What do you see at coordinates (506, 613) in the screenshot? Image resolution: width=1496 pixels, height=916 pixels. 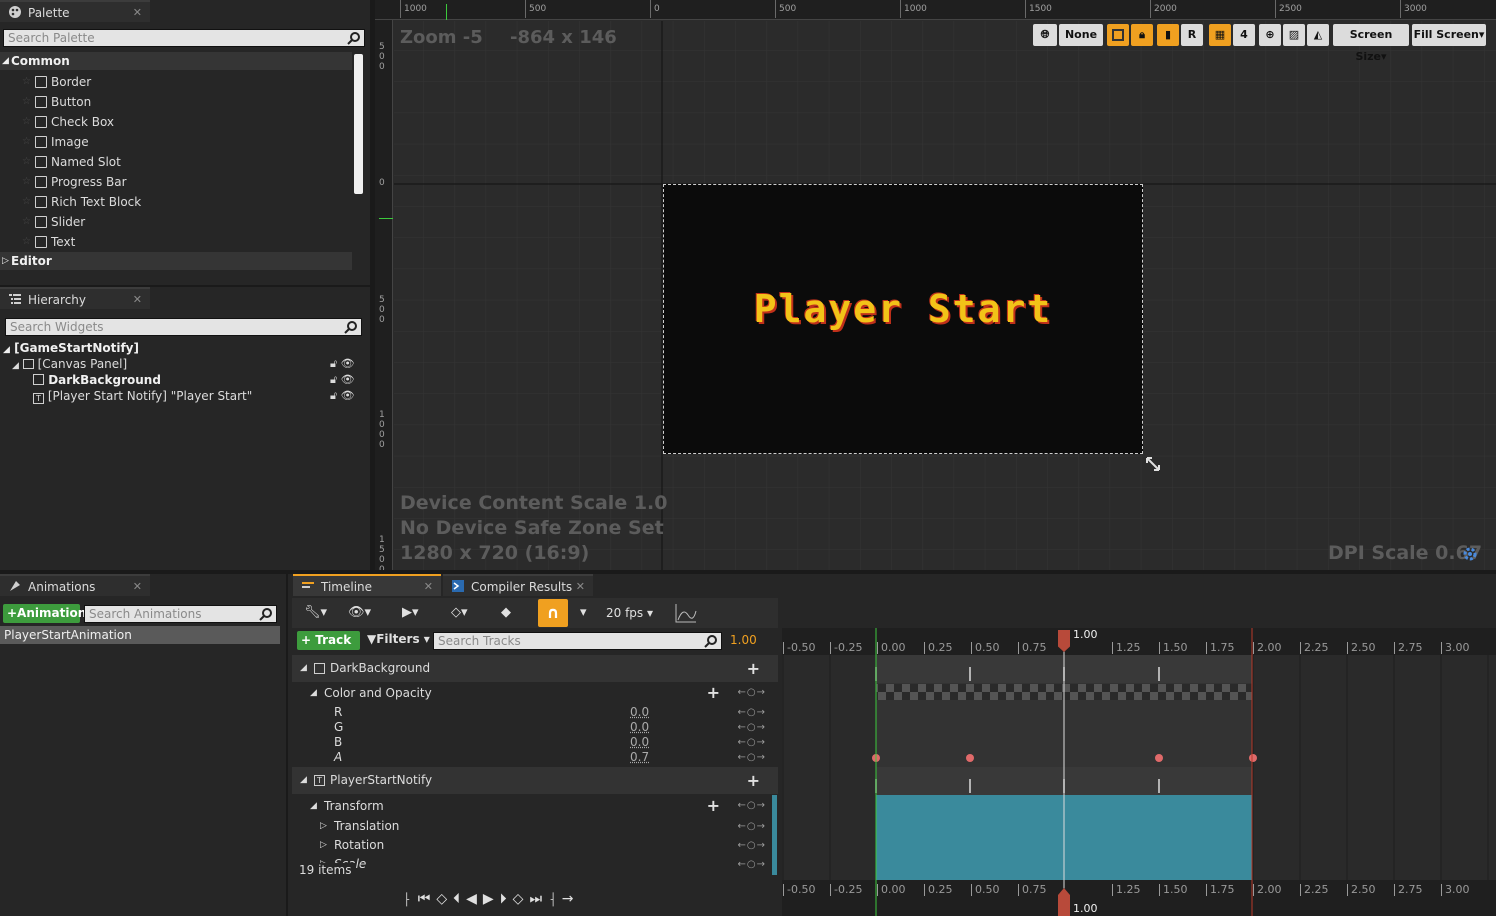 I see `key-auto-icon: ◆` at bounding box center [506, 613].